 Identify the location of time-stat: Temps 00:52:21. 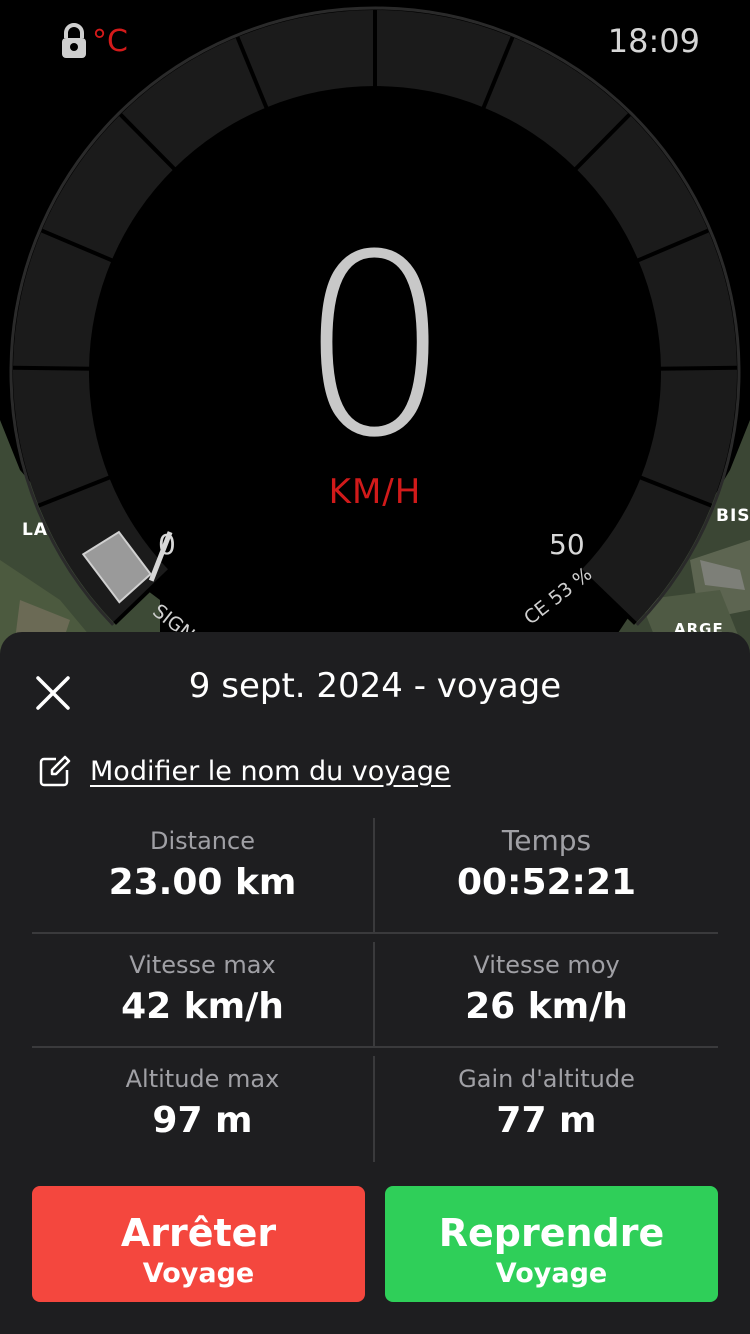
(546, 875).